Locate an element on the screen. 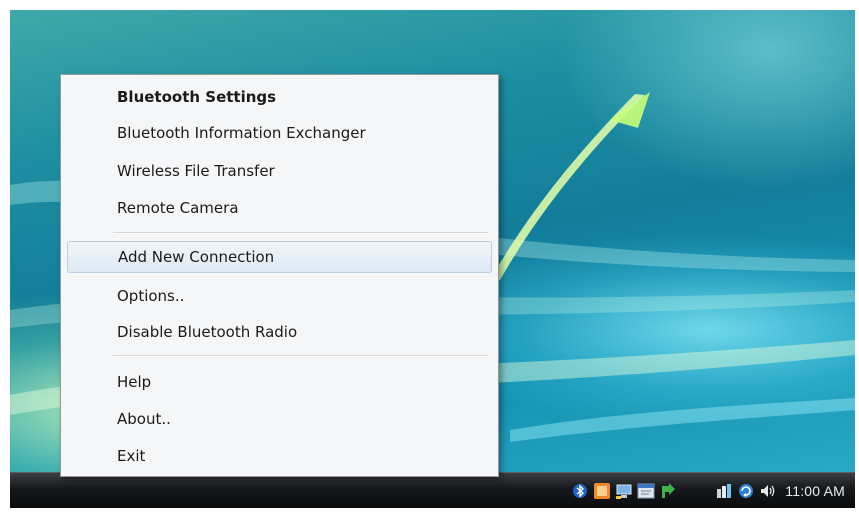 The height and width of the screenshot is (512, 859). menu-item-bluetooth-information-exchanger: Bluetooth Information Exchanger is located at coordinates (279, 133).